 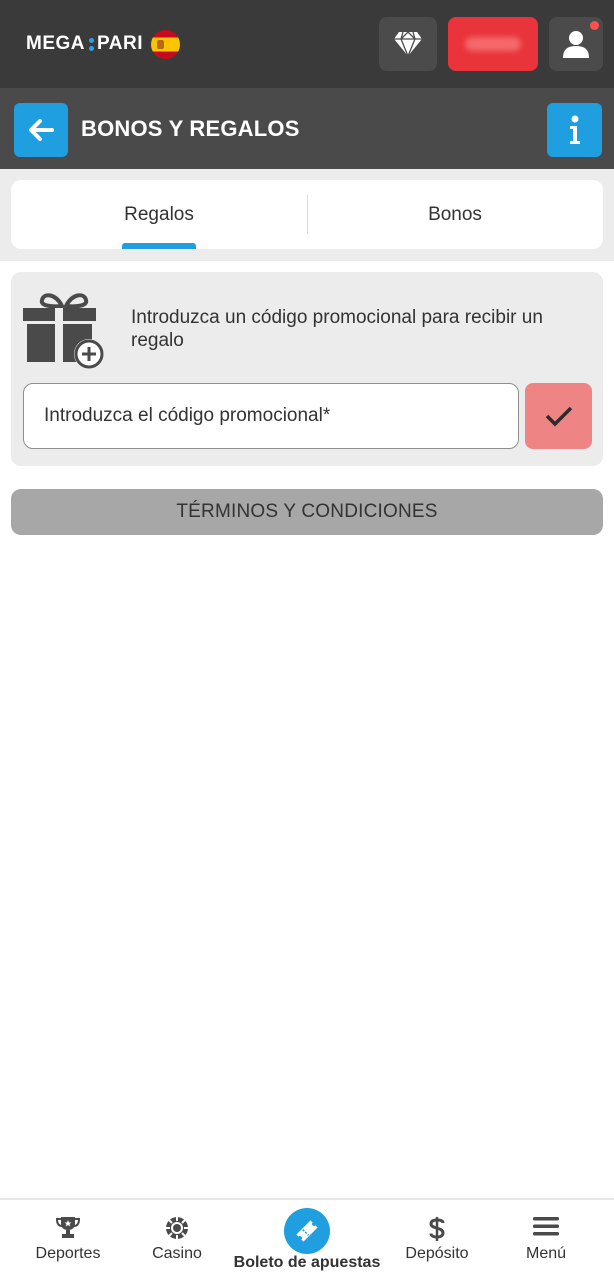 I want to click on arrow-left-icon, so click(x=41, y=130).